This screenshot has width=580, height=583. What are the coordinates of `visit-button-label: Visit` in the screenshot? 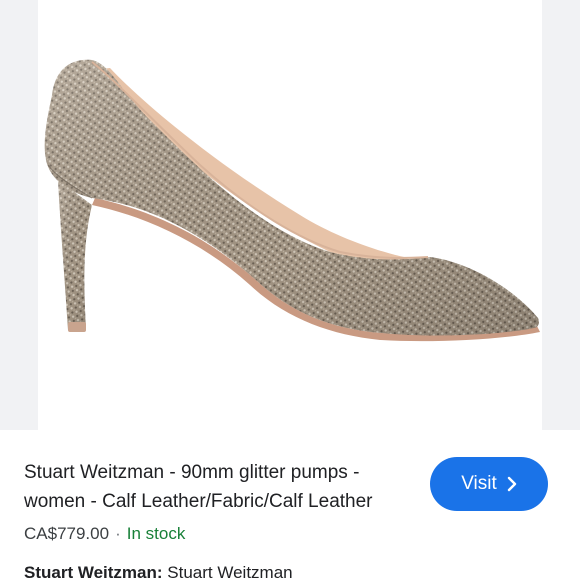 It's located at (479, 483).